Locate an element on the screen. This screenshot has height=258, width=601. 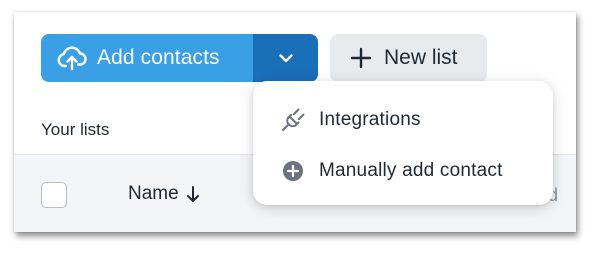
new-list-button: New list is located at coordinates (408, 58).